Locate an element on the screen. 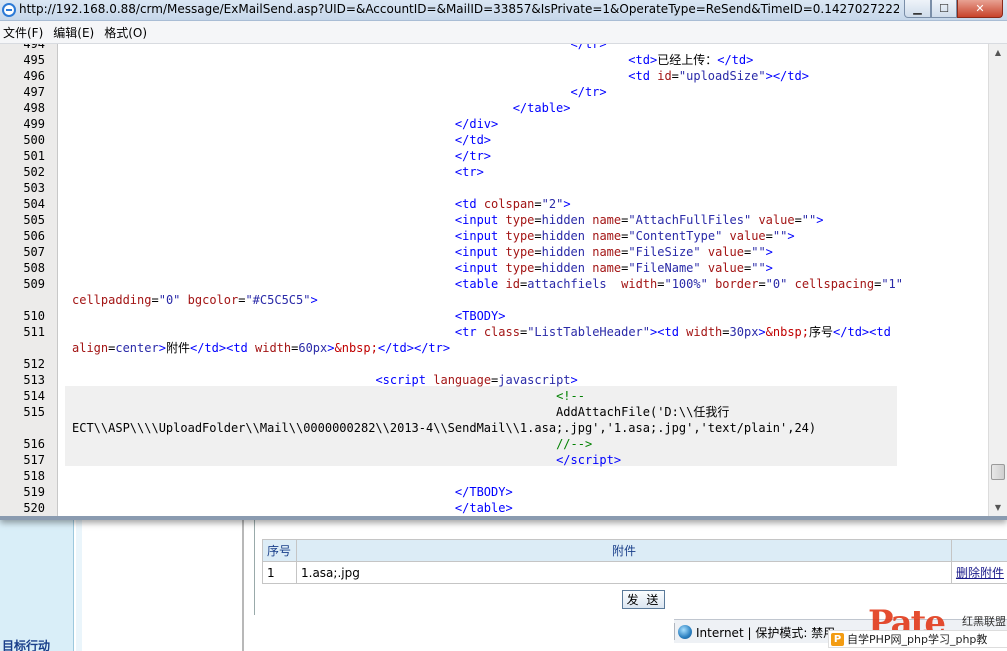 The height and width of the screenshot is (651, 1007). source-line: 501 </tr> is located at coordinates (494, 156).